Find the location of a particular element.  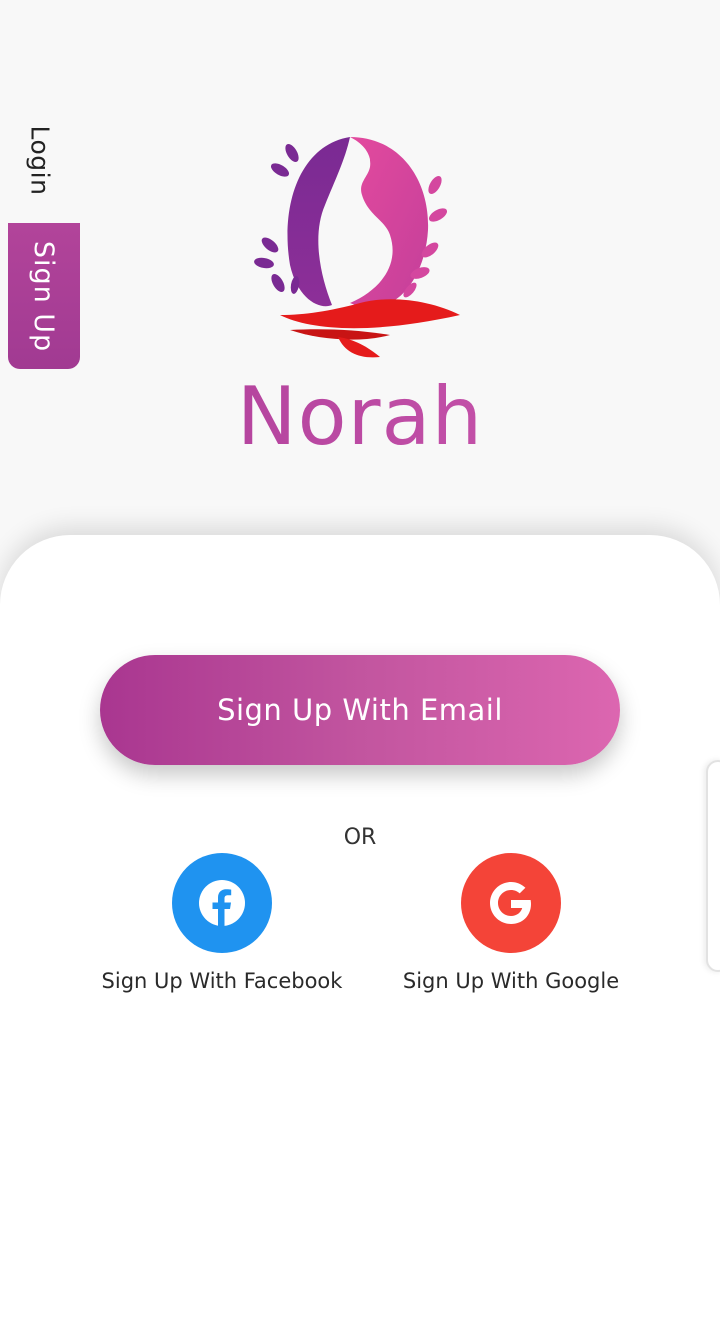

signup-facebook-button: Sign Up With Facebook is located at coordinates (222, 923).